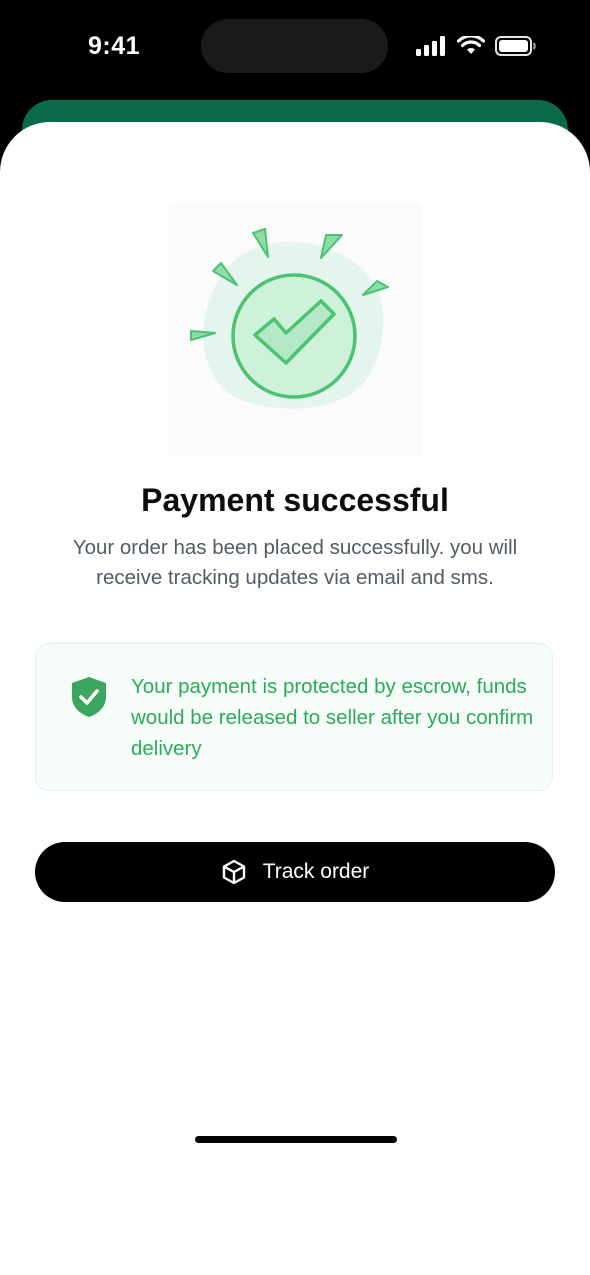 The height and width of the screenshot is (1275, 590). Describe the element at coordinates (316, 871) in the screenshot. I see `track-order-label: Track order` at that location.